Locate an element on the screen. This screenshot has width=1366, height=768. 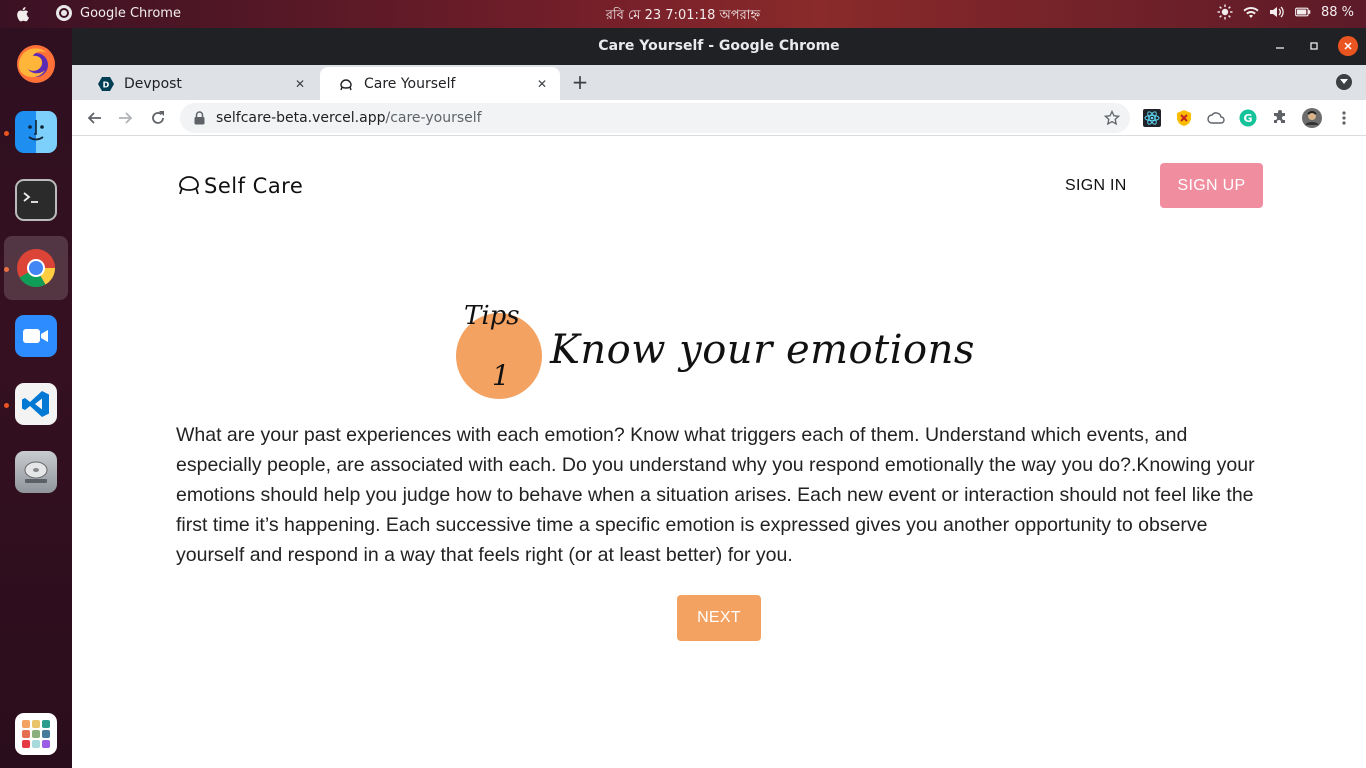
tip-heading: Tips 1 Know your emotions is located at coordinates (732, 356).